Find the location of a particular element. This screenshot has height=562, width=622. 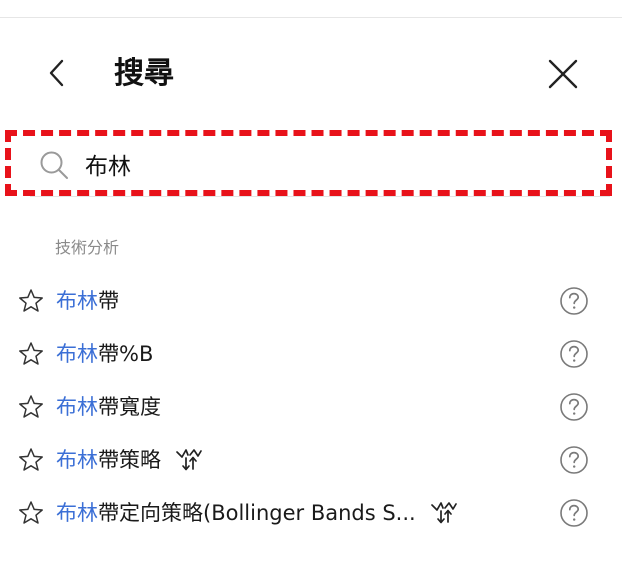

result-label: 布林帶 is located at coordinates (87, 301).